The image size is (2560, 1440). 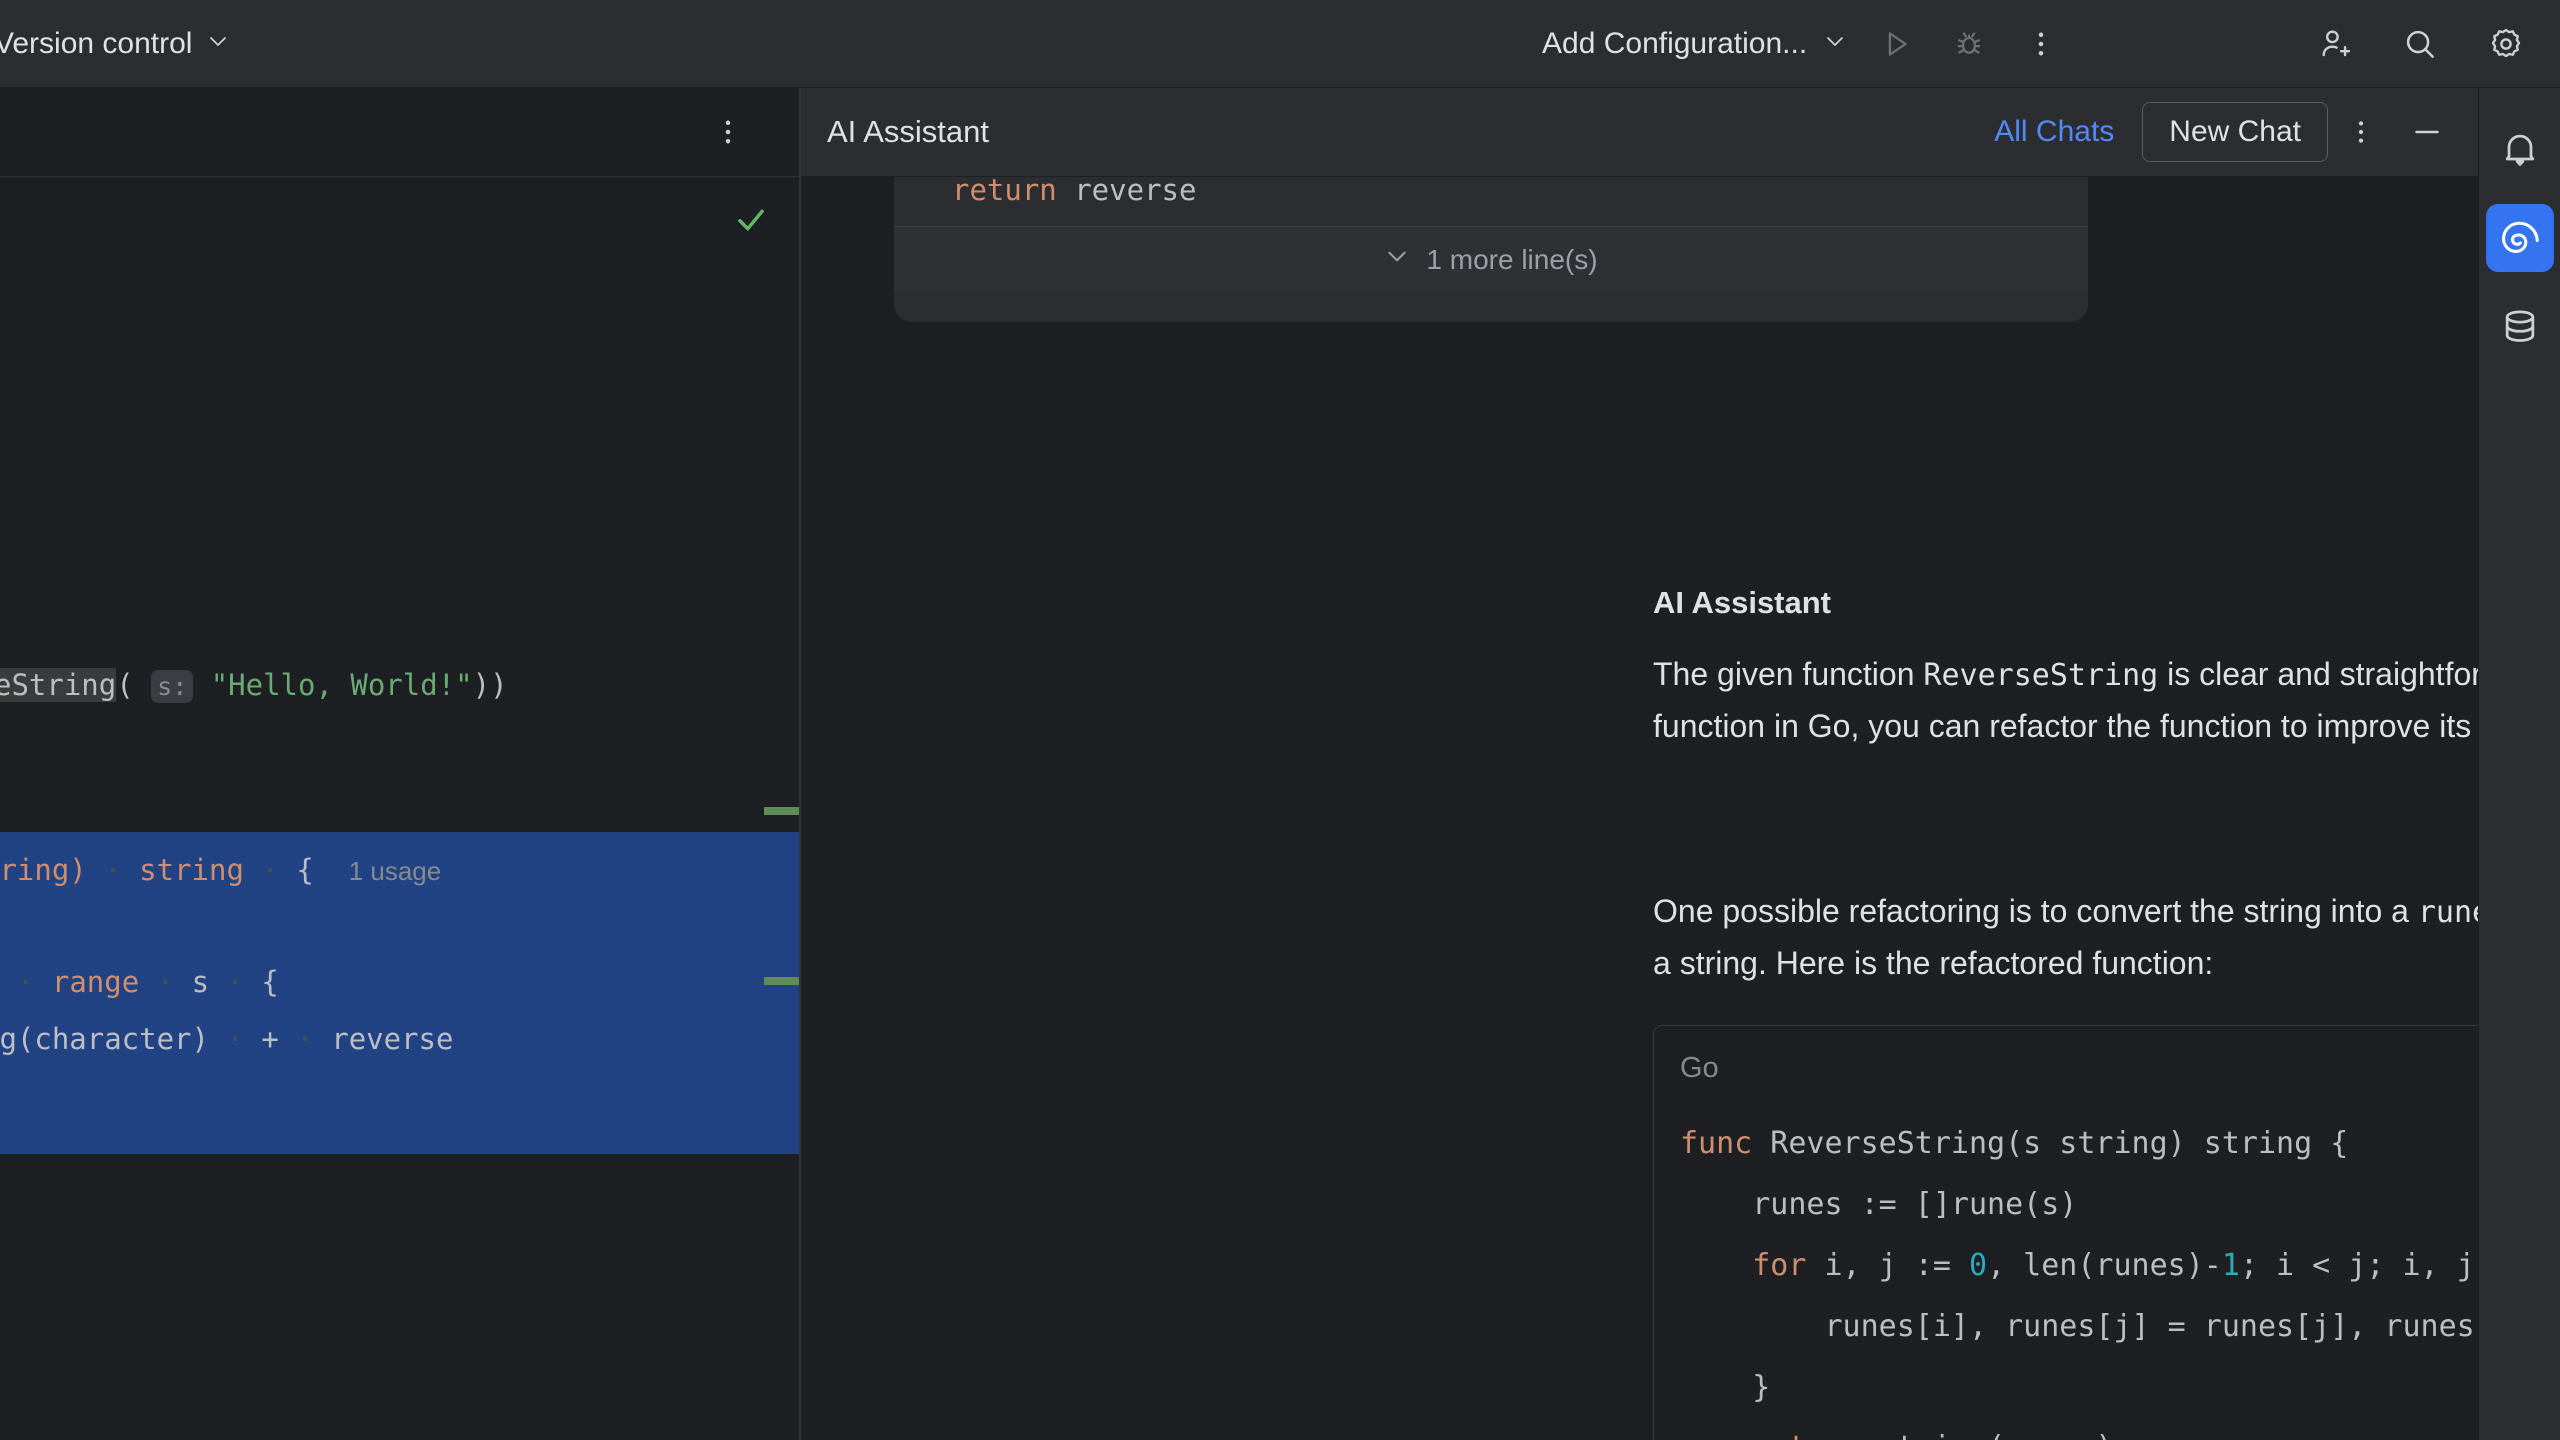 I want to click on inline-code-rune: rune, so click(x=2447, y=912).